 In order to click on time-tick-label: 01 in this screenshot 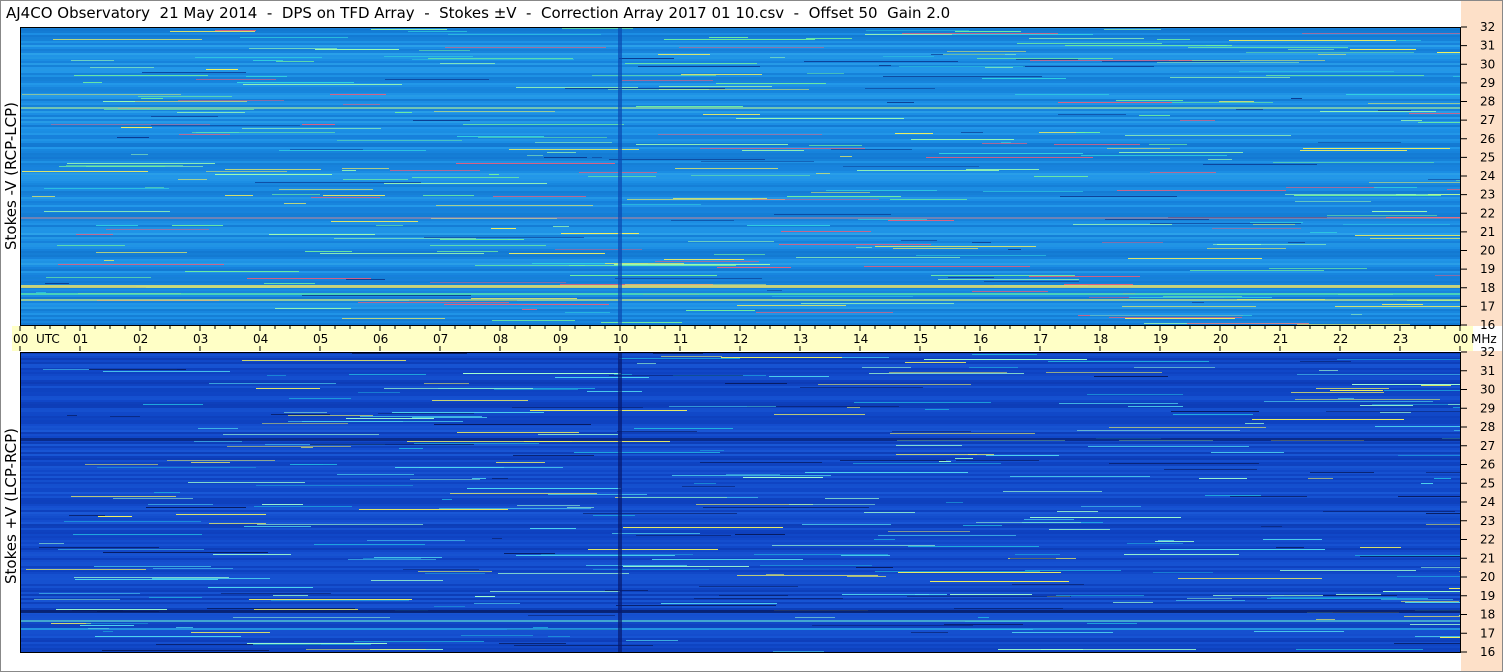, I will do `click(80, 339)`.